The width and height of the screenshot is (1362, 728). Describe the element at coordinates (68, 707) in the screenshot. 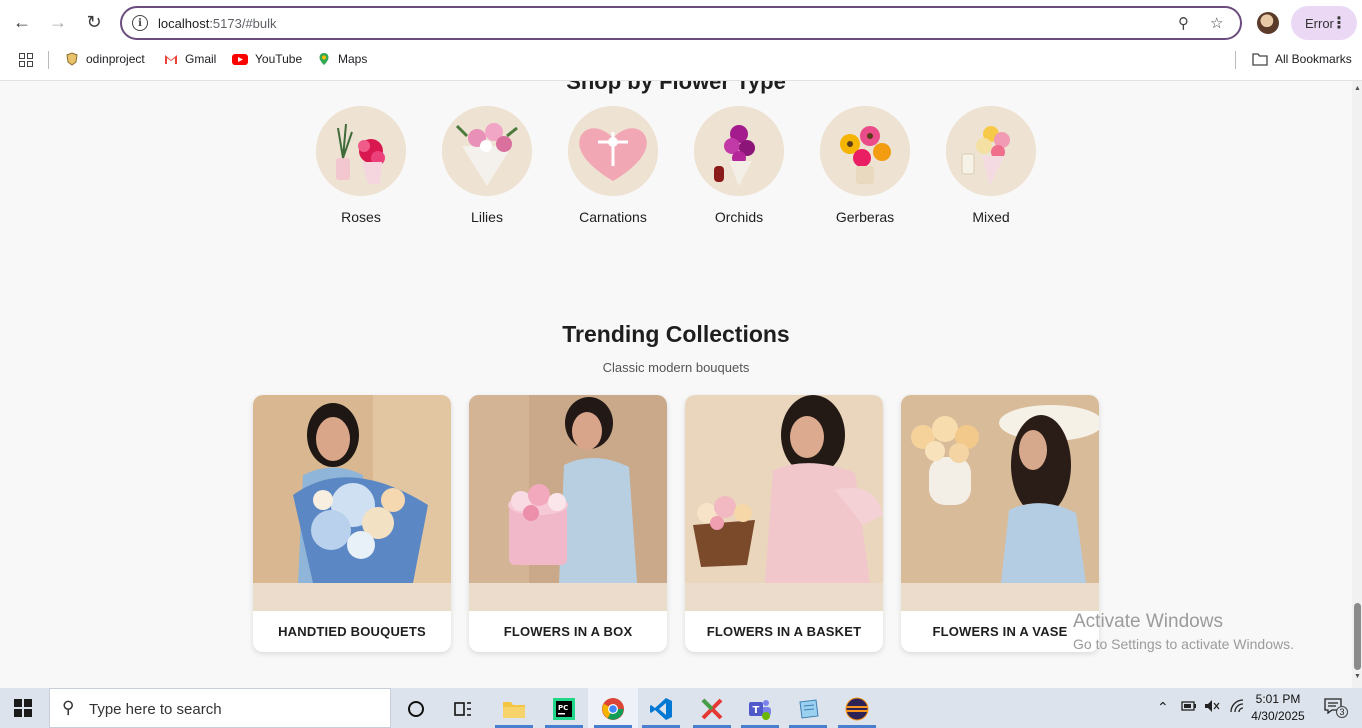

I see `search-icon: ⚲` at that location.